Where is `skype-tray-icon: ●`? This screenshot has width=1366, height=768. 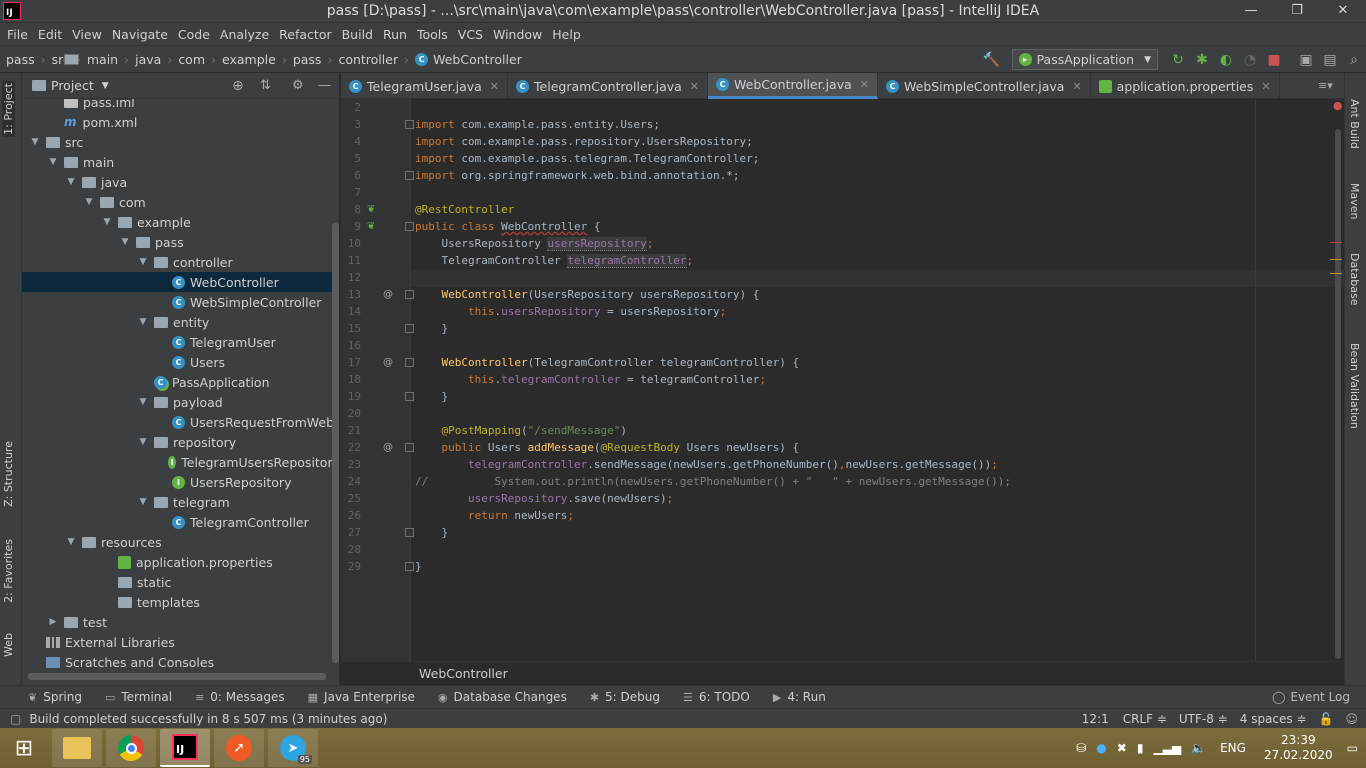 skype-tray-icon: ● is located at coordinates (1101, 748).